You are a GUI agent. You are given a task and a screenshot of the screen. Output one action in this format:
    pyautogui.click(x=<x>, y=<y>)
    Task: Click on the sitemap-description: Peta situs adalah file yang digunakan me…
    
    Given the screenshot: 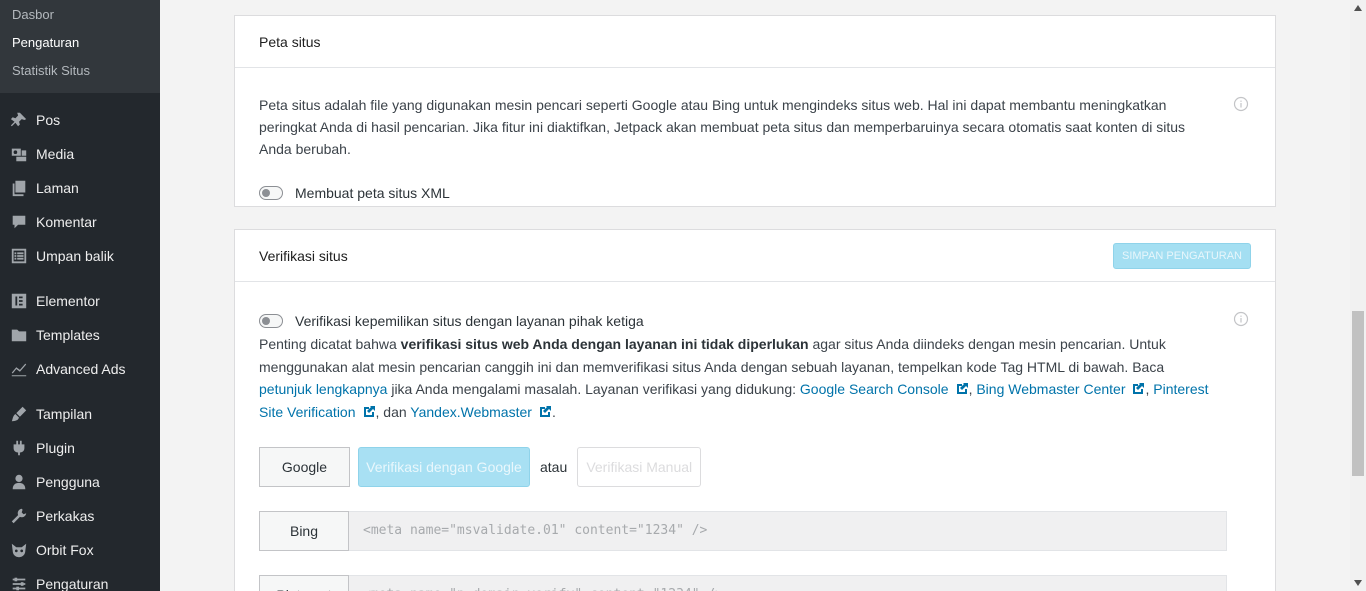 What is the action you would take?
    pyautogui.click(x=722, y=127)
    